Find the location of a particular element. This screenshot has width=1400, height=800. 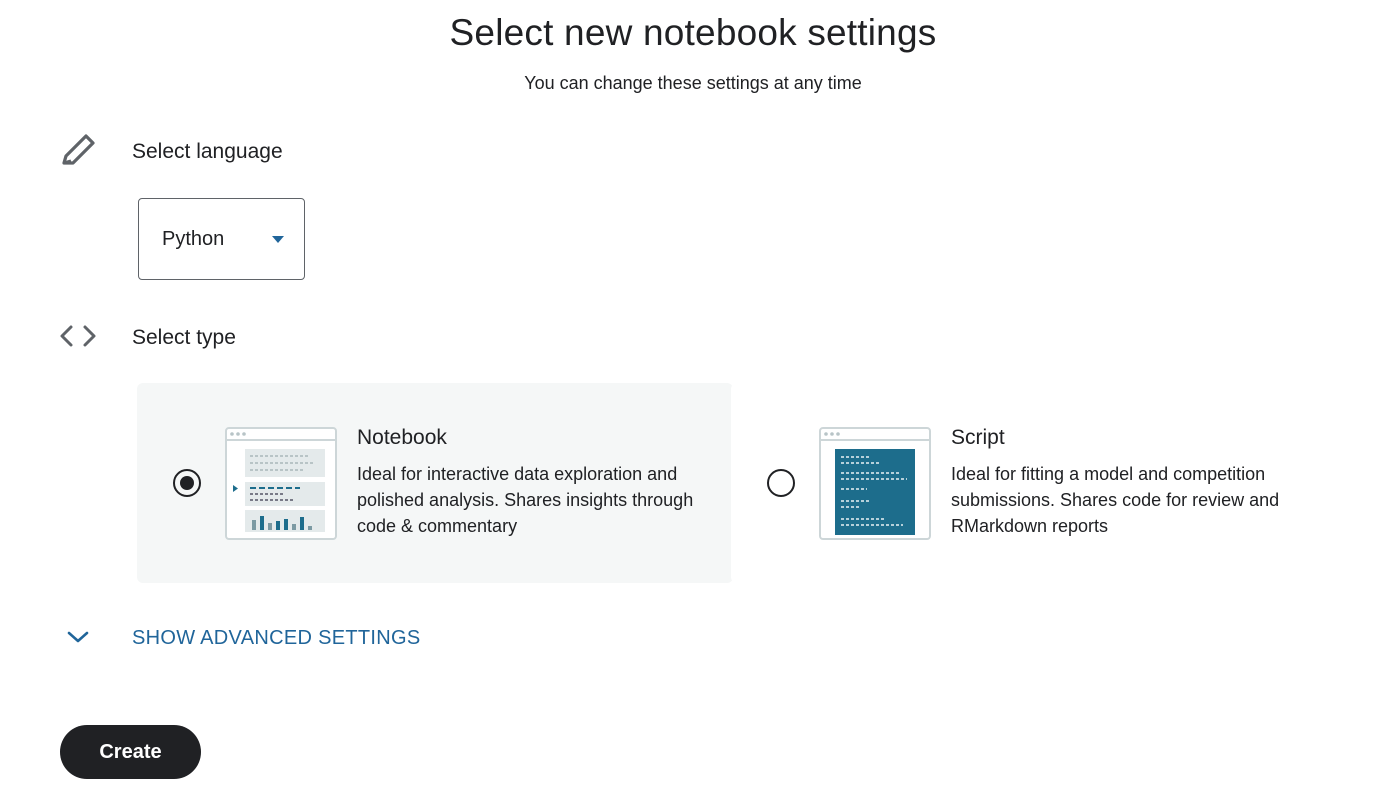

script-illustration-icon is located at coordinates (875, 486).